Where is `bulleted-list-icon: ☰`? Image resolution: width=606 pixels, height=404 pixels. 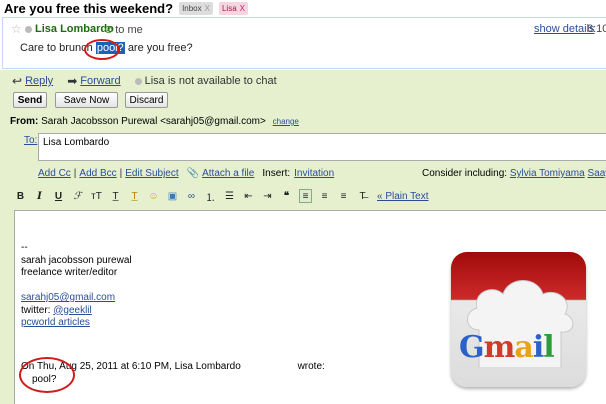
bulleted-list-icon: ☰ is located at coordinates (229, 196).